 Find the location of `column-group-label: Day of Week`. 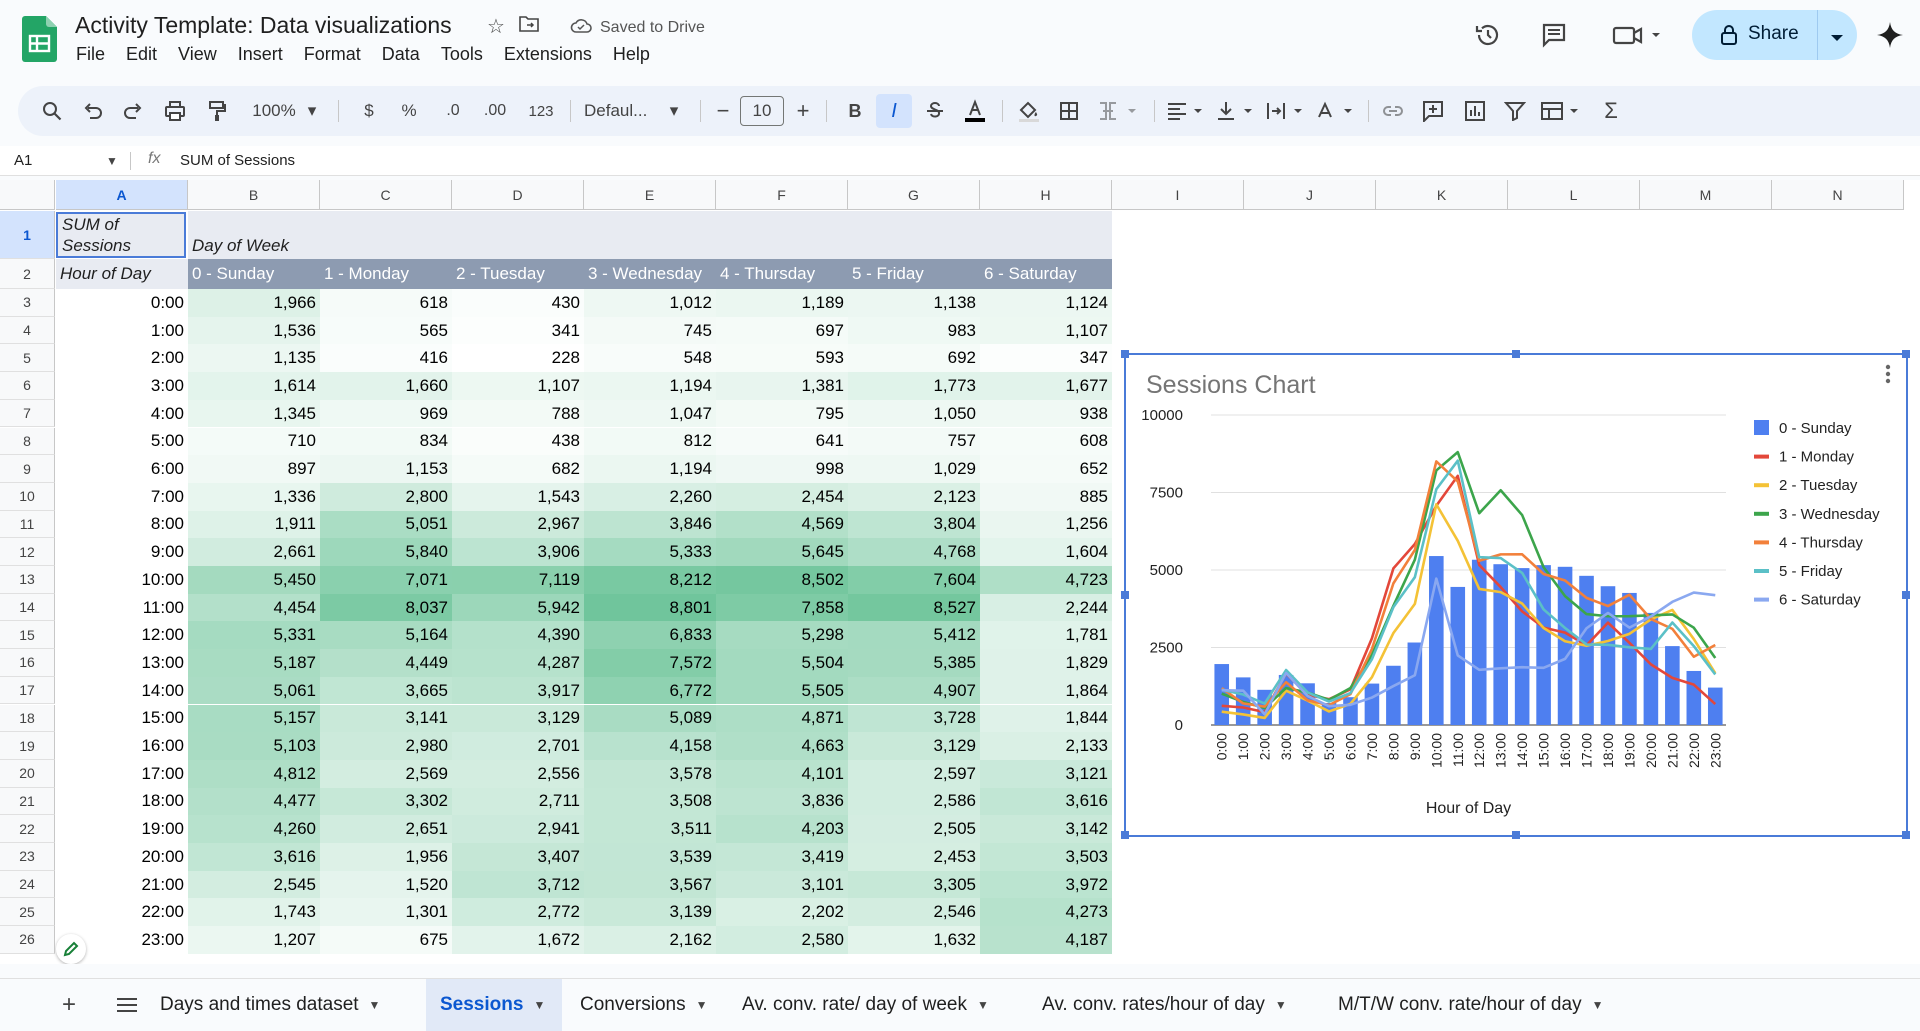

column-group-label: Day of Week is located at coordinates (650, 235).